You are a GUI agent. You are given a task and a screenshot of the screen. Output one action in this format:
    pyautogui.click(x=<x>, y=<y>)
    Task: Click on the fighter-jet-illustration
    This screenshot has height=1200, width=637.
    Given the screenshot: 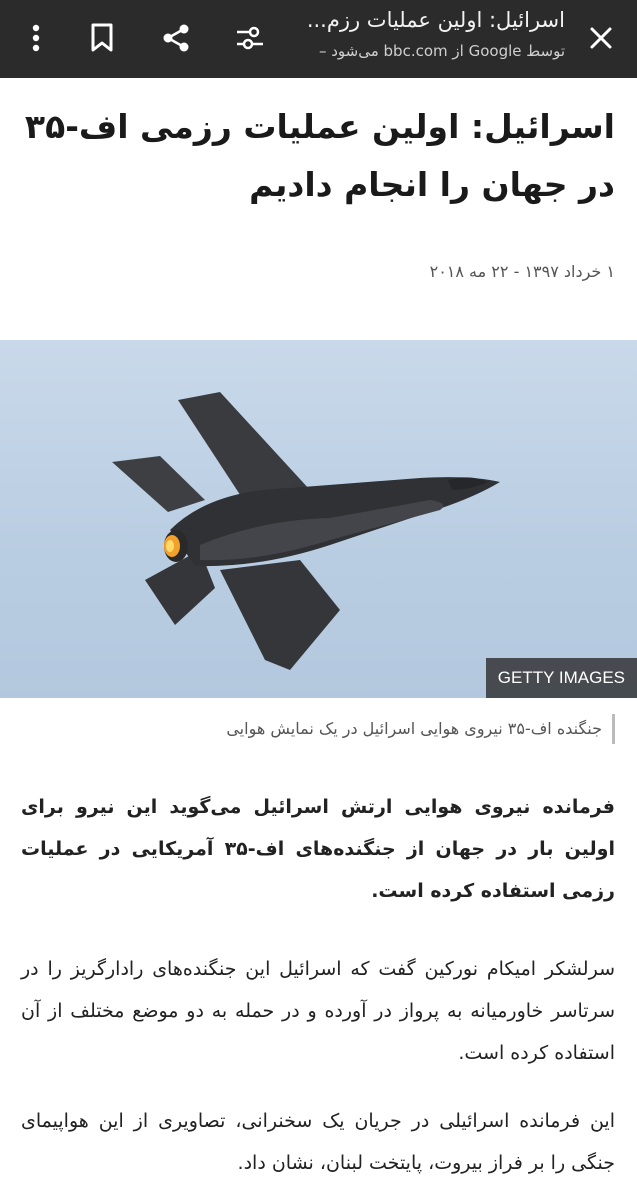 What is the action you would take?
    pyautogui.click(x=306, y=531)
    